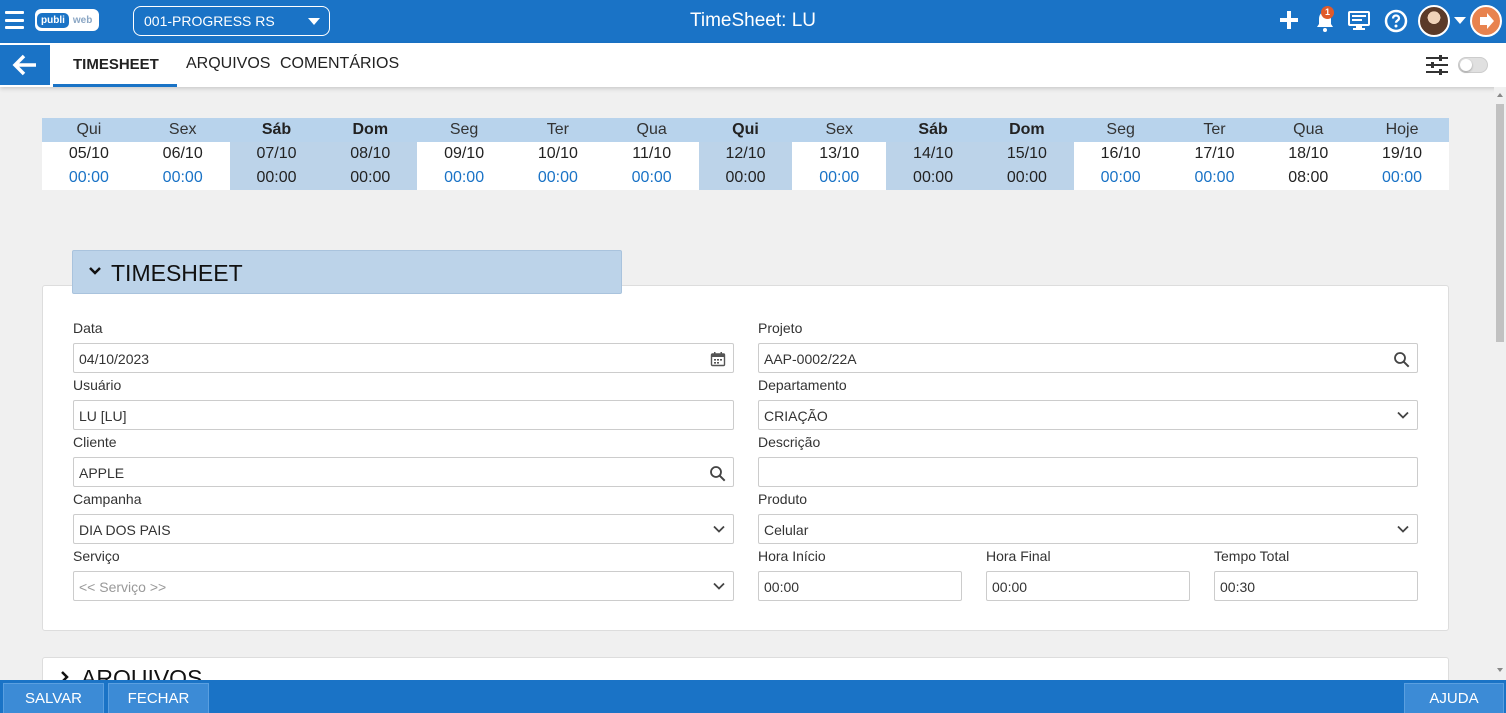 This screenshot has height=713, width=1506. Describe the element at coordinates (933, 130) in the screenshot. I see `day-weekday: Sáb` at that location.